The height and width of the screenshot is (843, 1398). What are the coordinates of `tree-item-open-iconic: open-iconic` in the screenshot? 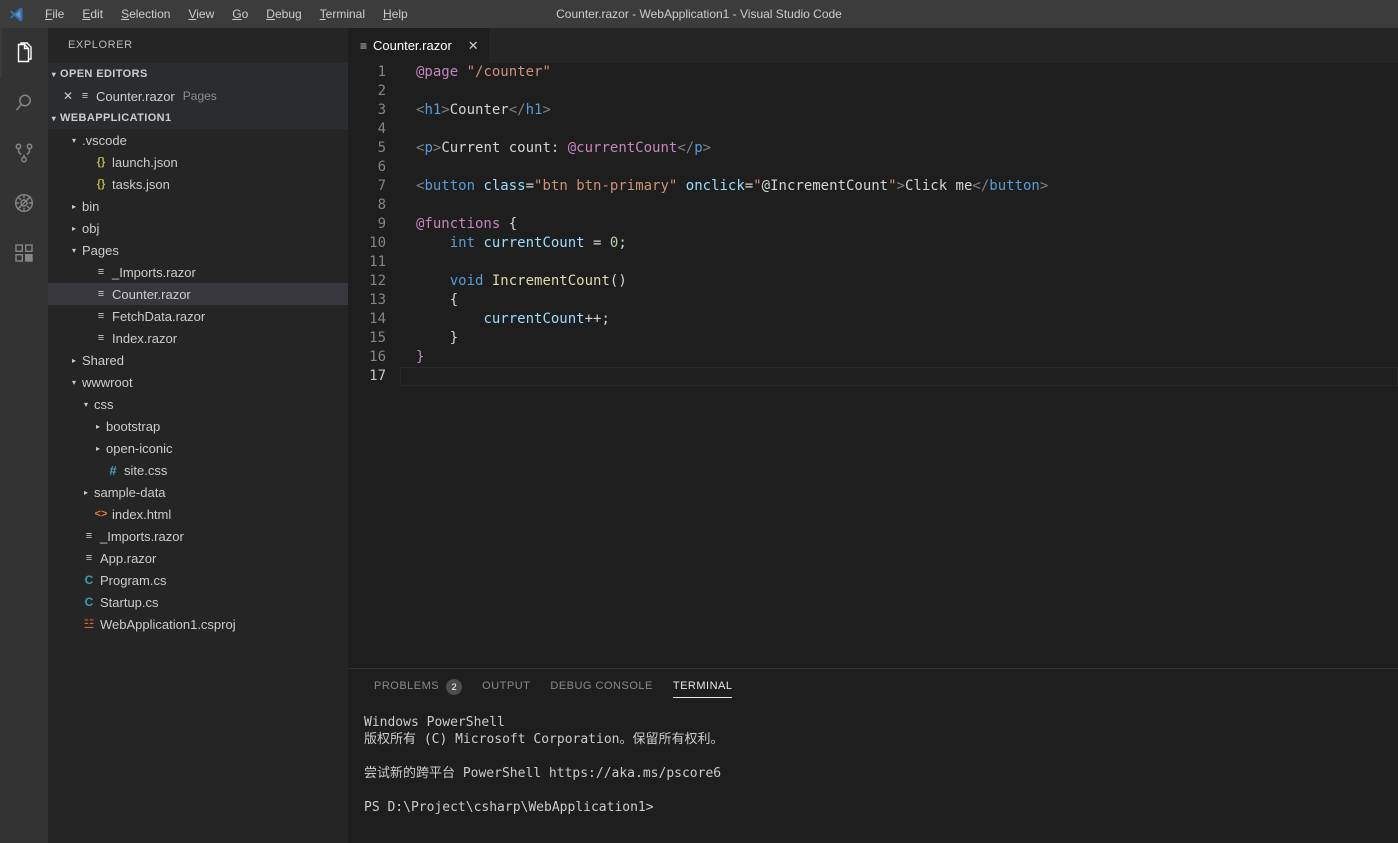 It's located at (198, 448).